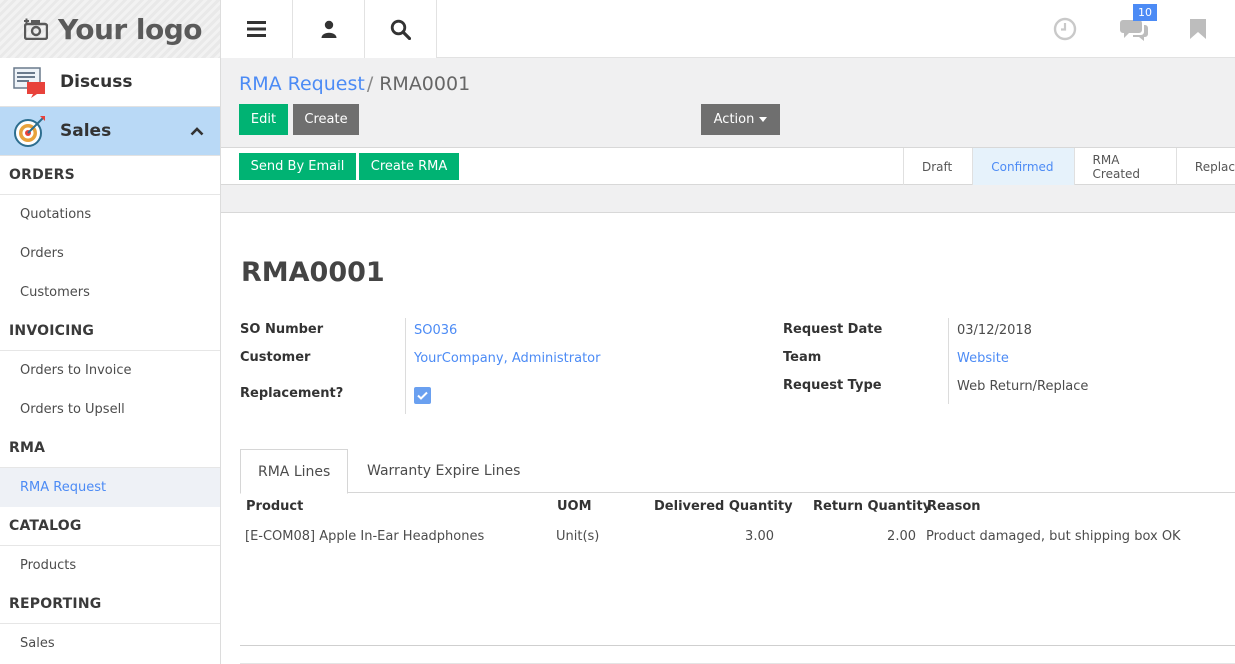  Describe the element at coordinates (110, 175) in the screenshot. I see `section-orders: ORDERS` at that location.